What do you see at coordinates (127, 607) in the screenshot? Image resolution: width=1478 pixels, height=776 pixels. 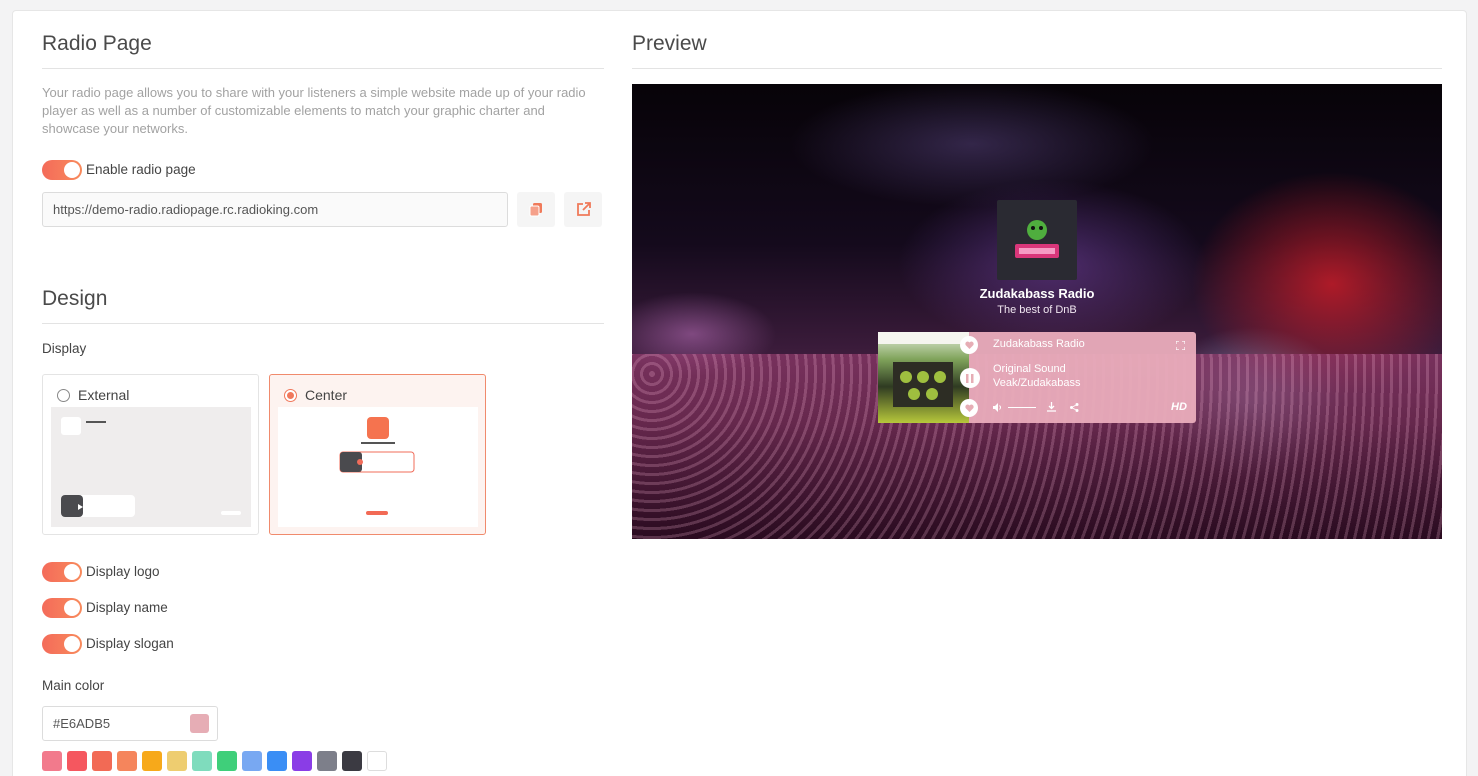 I see `display-name-label: Display name` at bounding box center [127, 607].